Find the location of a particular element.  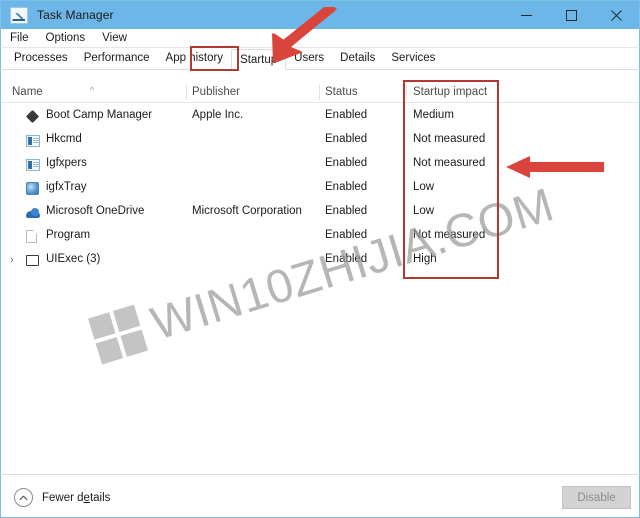

tab-details: Details is located at coordinates (357, 58).